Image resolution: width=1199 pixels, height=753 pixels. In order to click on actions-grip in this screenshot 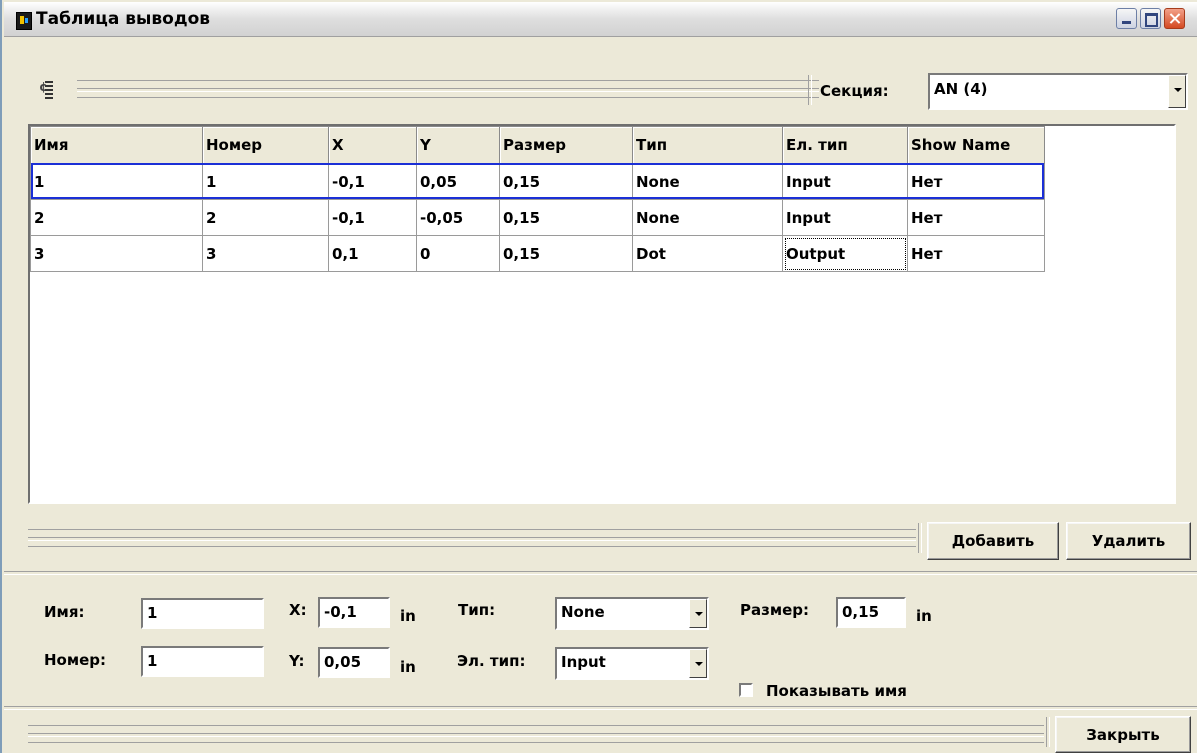, I will do `click(472, 538)`.